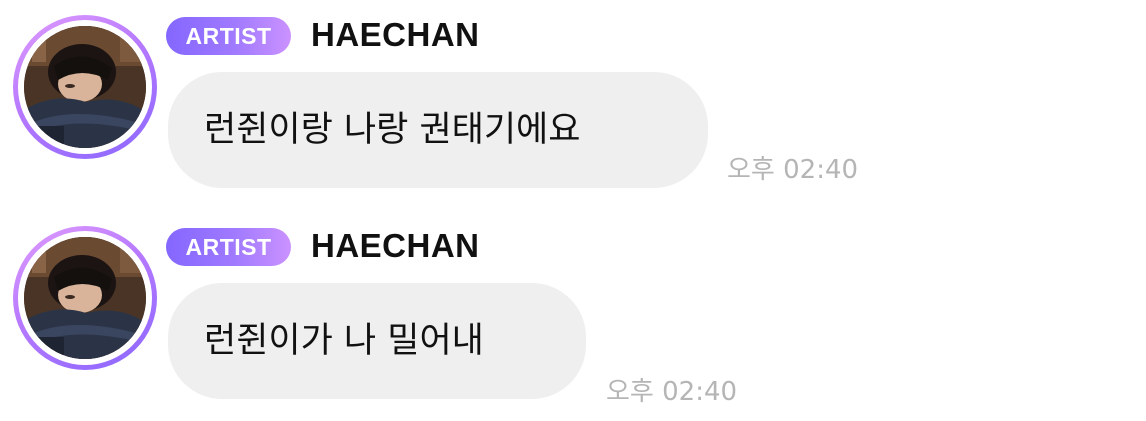 This screenshot has height=421, width=1146. Describe the element at coordinates (377, 341) in the screenshot. I see `message-bubble: 런쥔이가 나 밀어내` at that location.